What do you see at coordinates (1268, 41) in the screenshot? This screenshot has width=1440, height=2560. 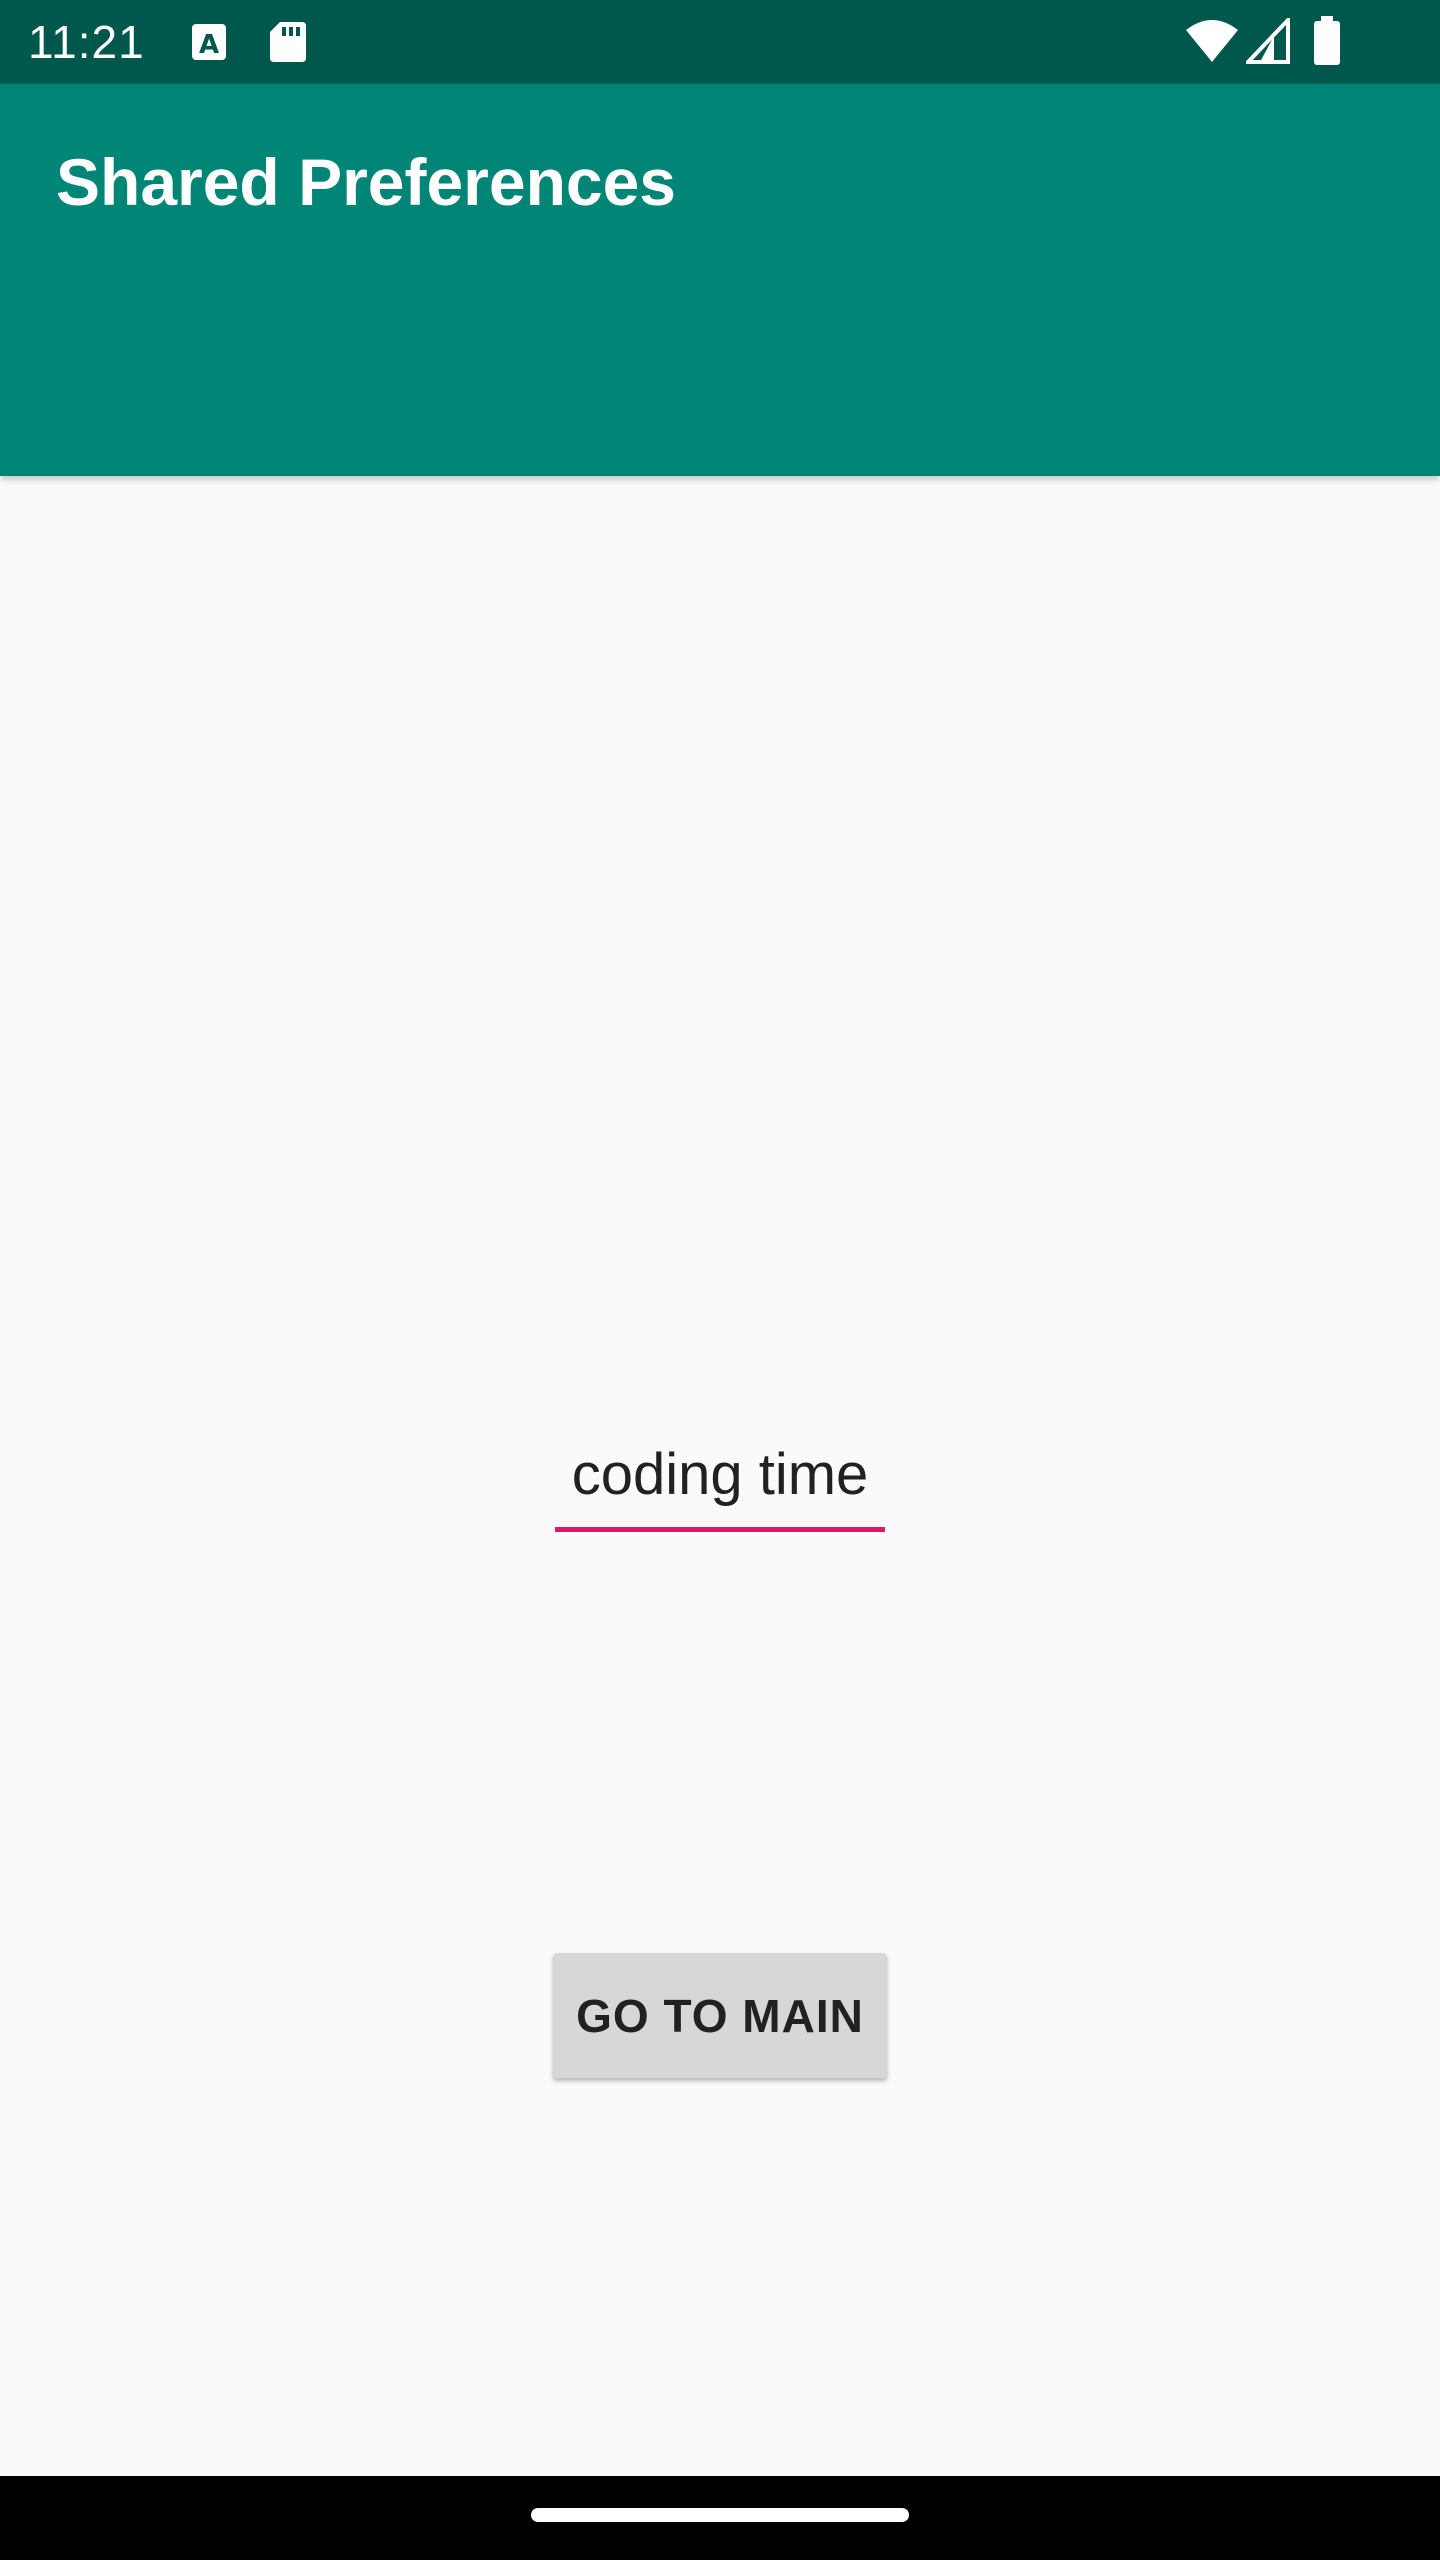 I see `cellular-signal-icon` at bounding box center [1268, 41].